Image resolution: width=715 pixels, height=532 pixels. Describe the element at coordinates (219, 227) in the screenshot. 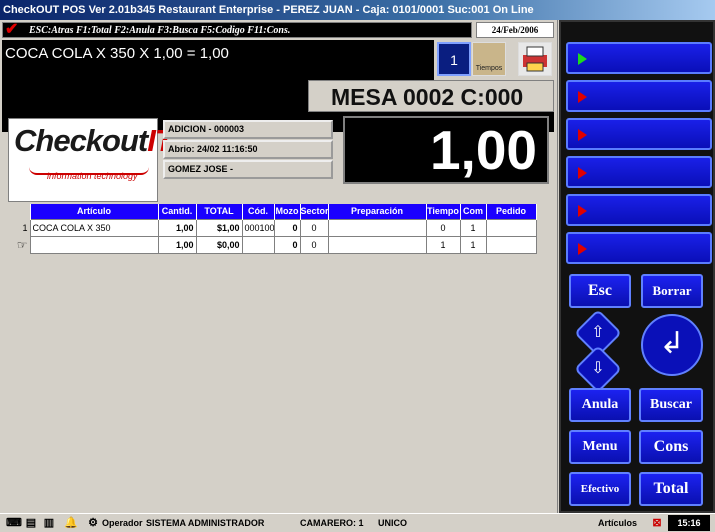

I see `cell-total: $1,00` at that location.